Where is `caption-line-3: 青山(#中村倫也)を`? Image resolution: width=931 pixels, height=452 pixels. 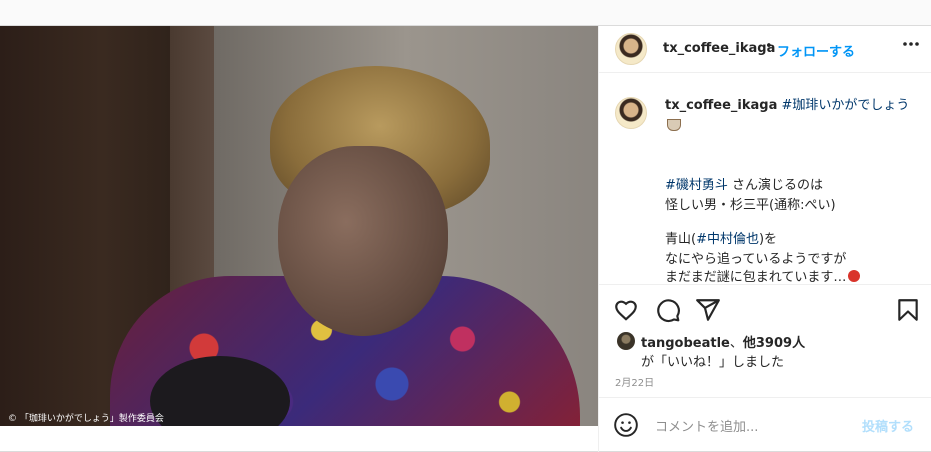 caption-line-3: 青山(#中村倫也)を is located at coordinates (721, 240).